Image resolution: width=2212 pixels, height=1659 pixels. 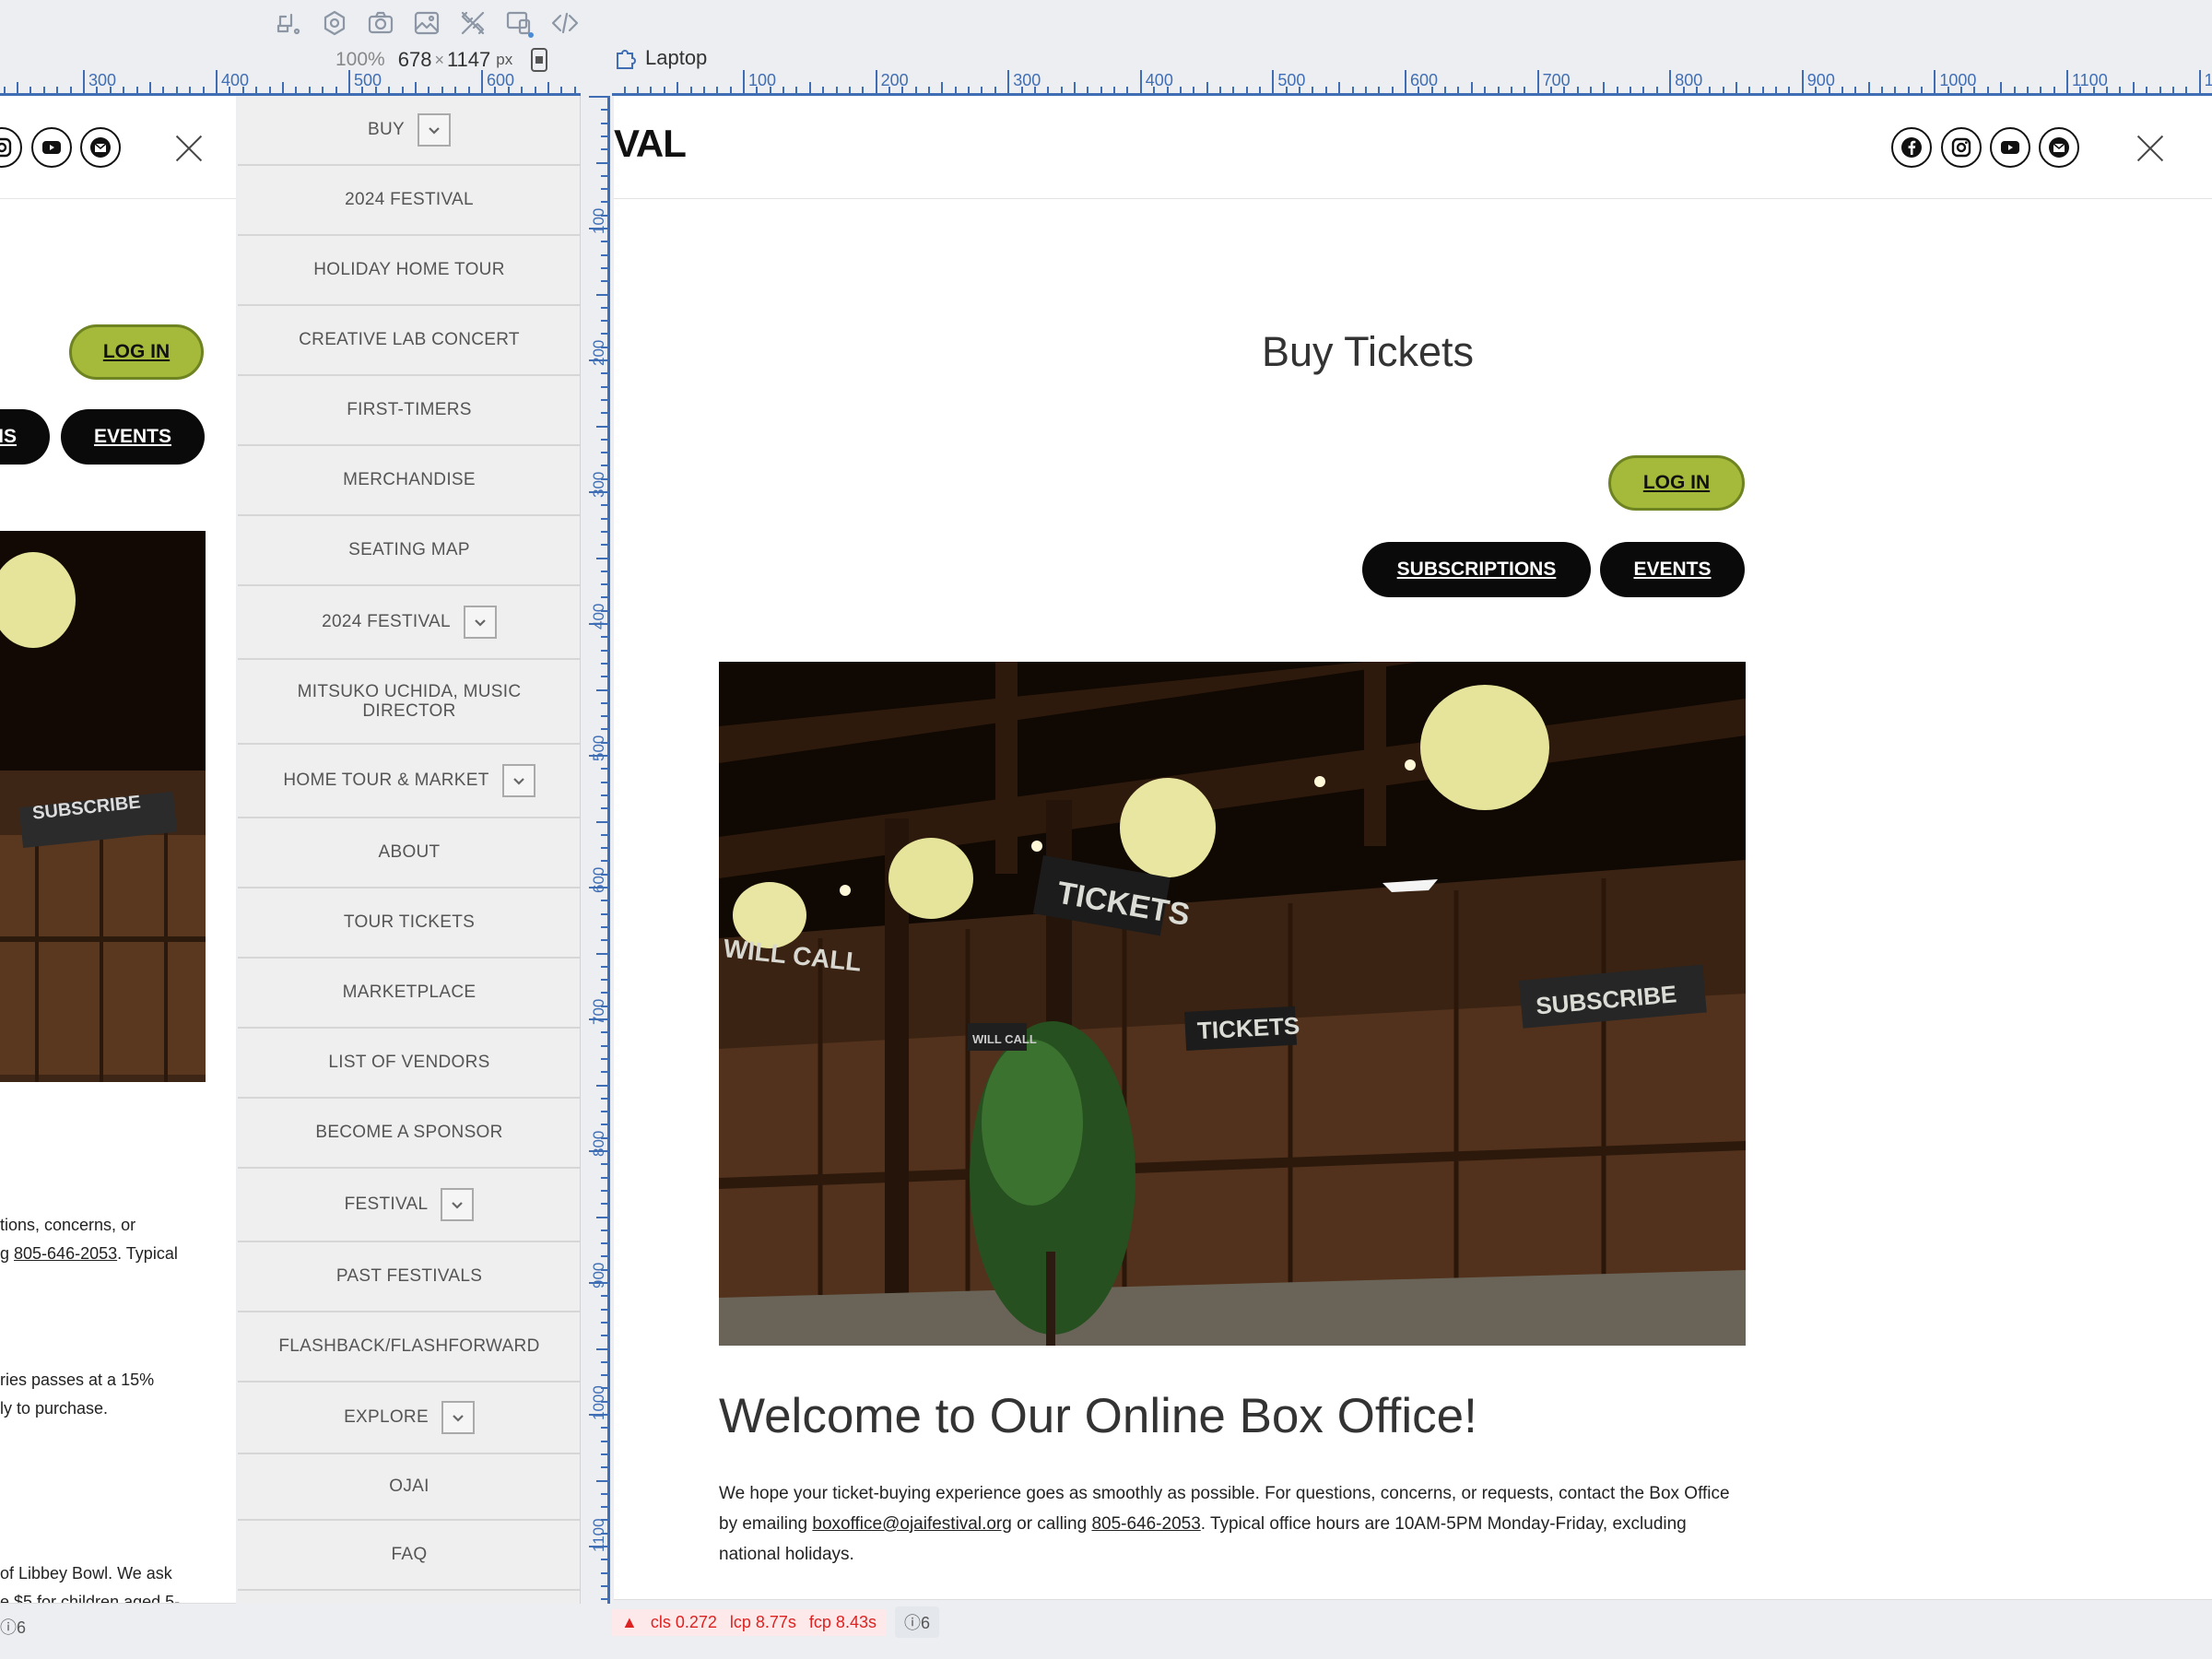 What do you see at coordinates (409, 411) in the screenshot?
I see `menu-item: FIRST-TIMERS` at bounding box center [409, 411].